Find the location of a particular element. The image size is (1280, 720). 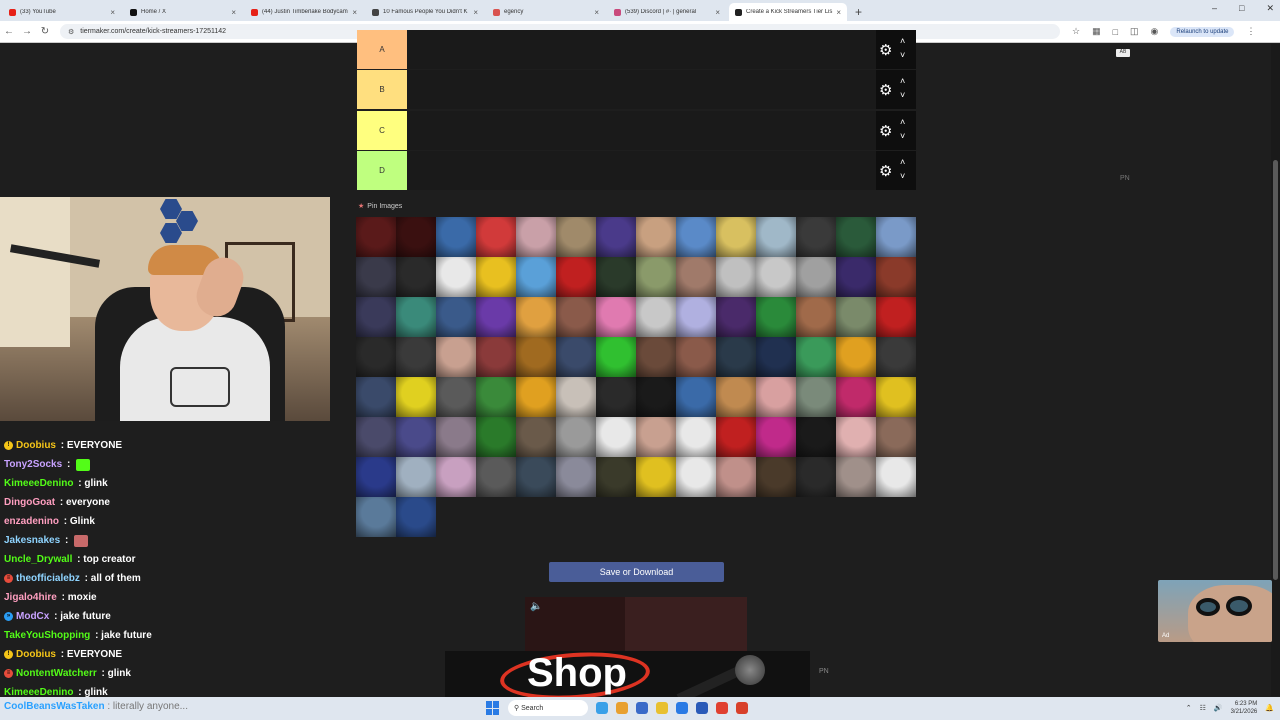

tier-settings-gear-icon: ⚙ is located at coordinates (885, 171).